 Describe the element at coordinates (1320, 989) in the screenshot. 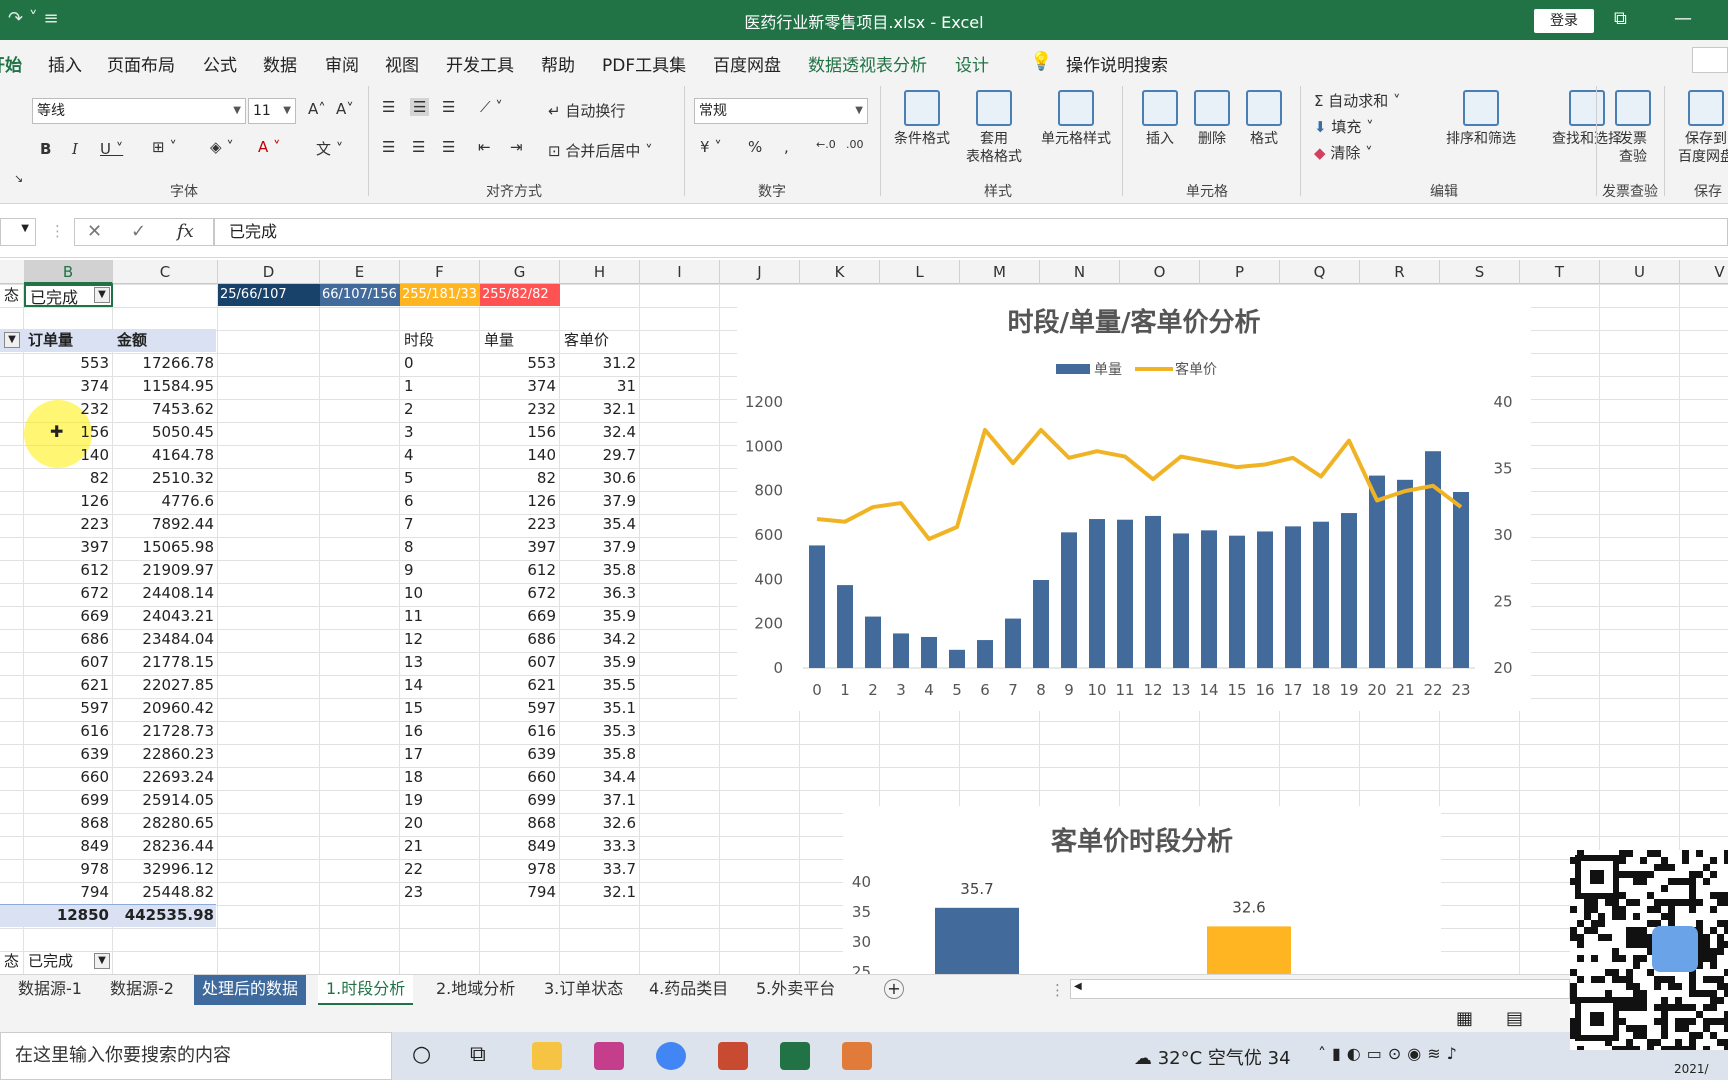

I see `horizontal-scrollbar` at that location.